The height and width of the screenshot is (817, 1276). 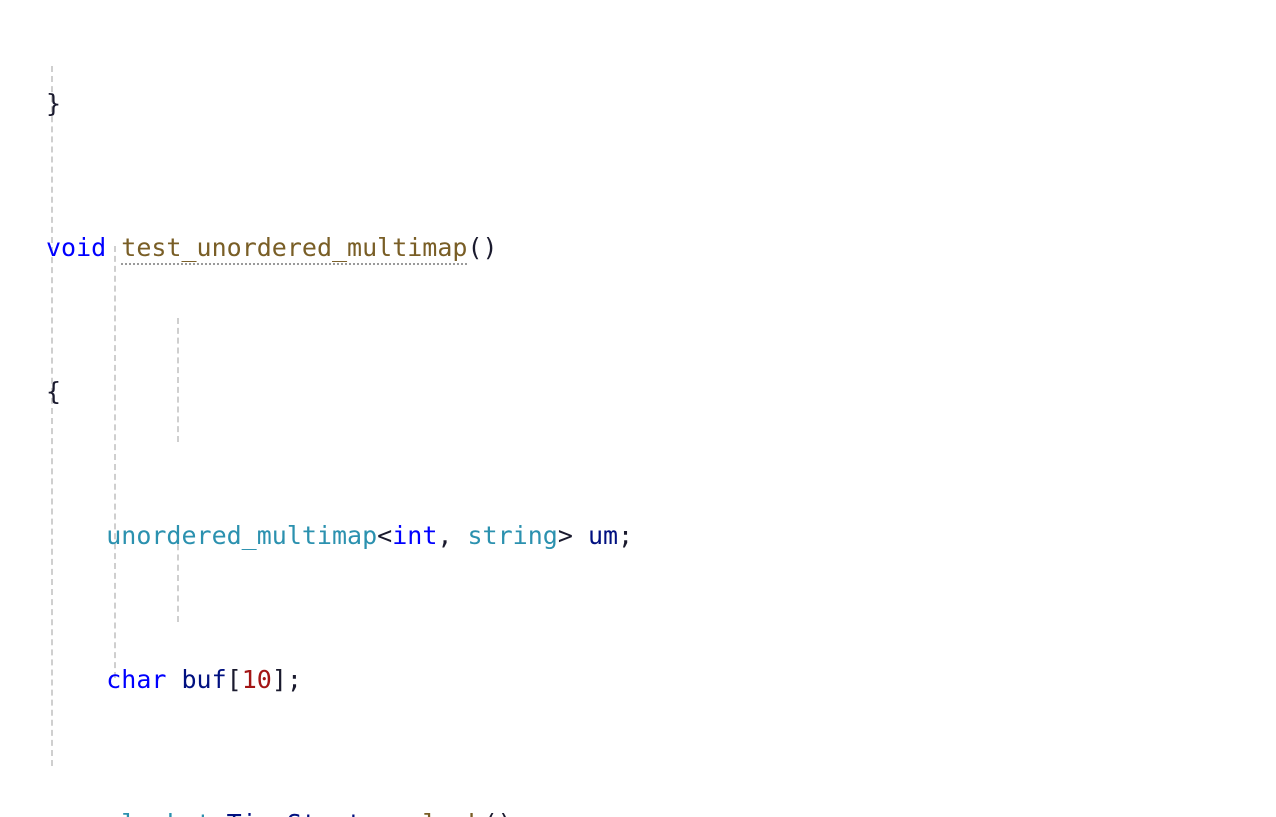 What do you see at coordinates (294, 249) in the screenshot?
I see `token-function-name: test_unordered_multimap` at bounding box center [294, 249].